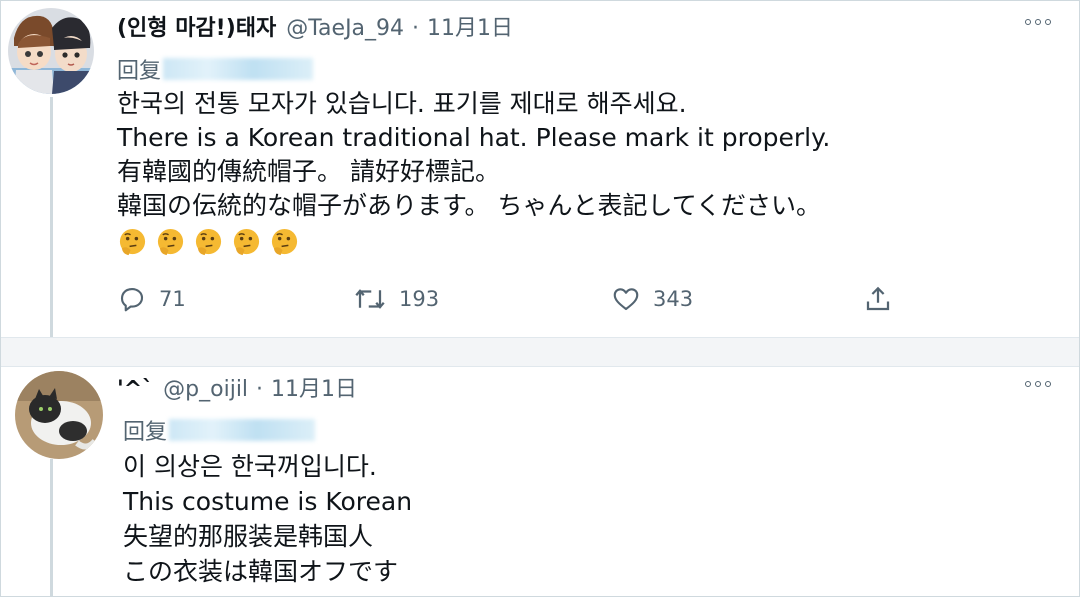  What do you see at coordinates (540, 352) in the screenshot?
I see `thread-separator` at bounding box center [540, 352].